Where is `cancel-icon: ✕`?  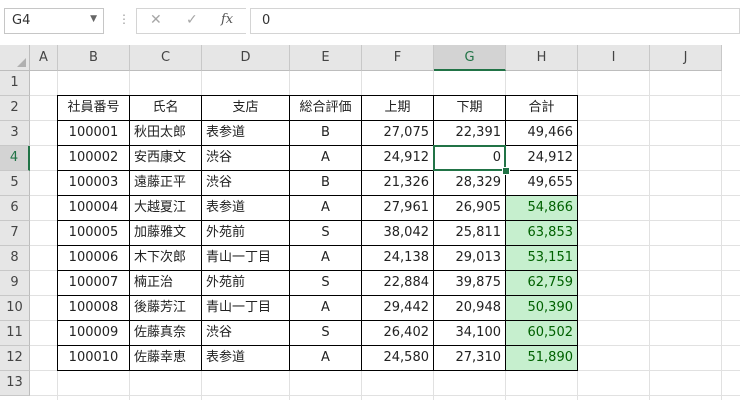 cancel-icon: ✕ is located at coordinates (156, 20).